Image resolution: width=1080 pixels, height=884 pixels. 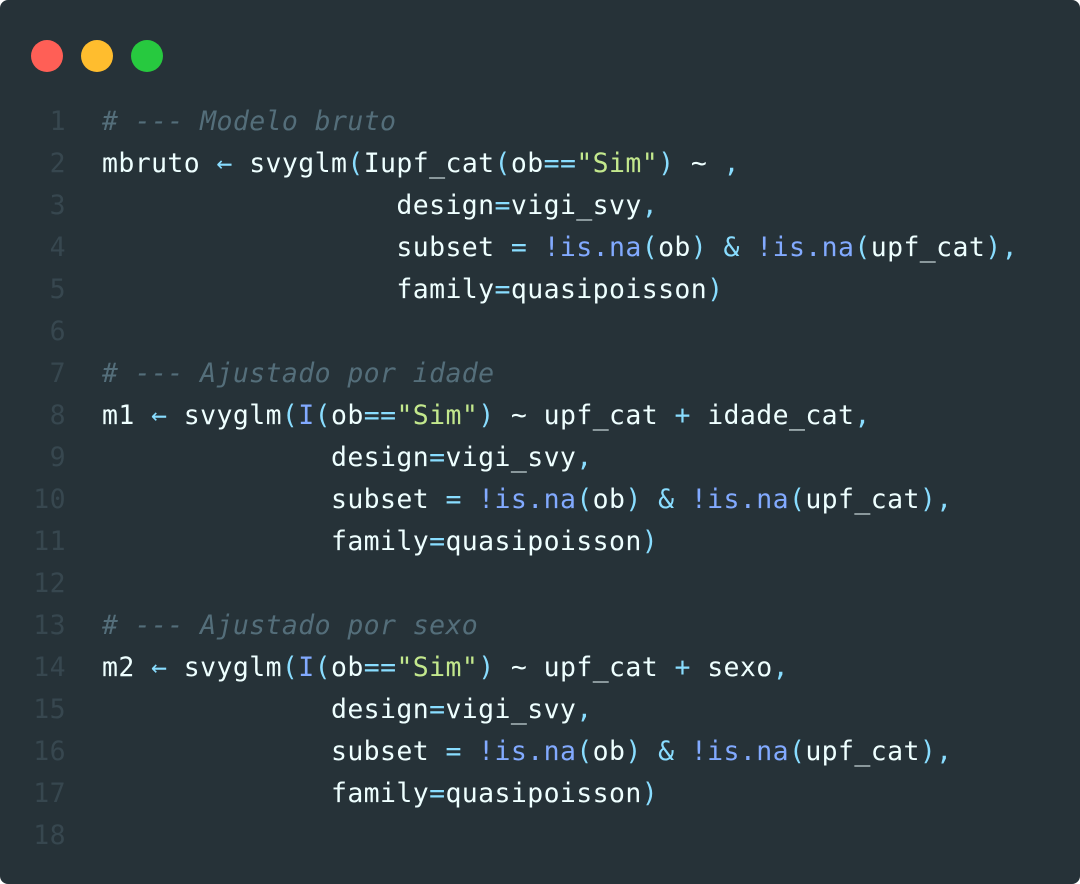 What do you see at coordinates (57, 373) in the screenshot?
I see `line-number: 7` at bounding box center [57, 373].